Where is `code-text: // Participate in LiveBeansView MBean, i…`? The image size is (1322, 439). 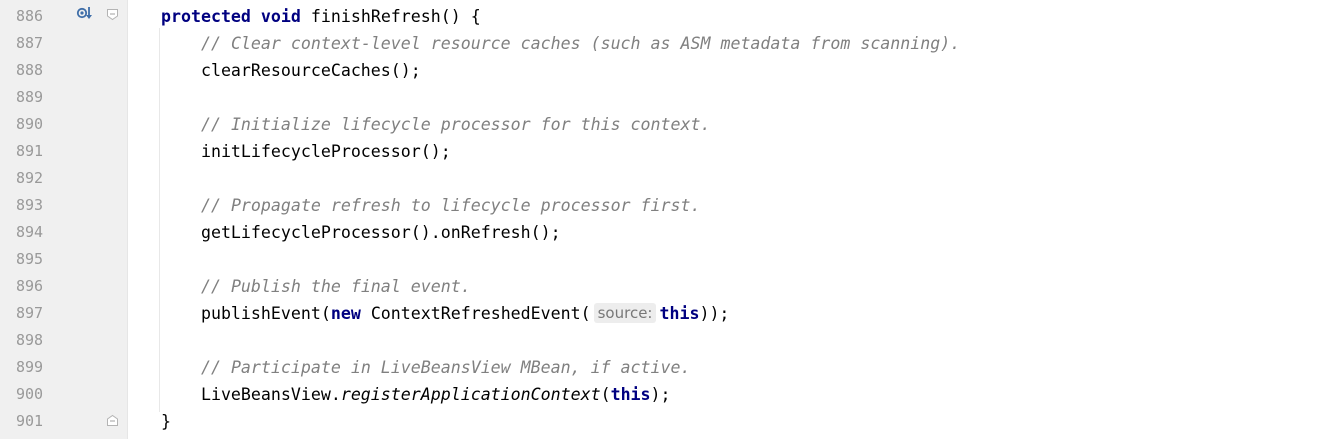 code-text: // Participate in LiveBeansView MBean, i… is located at coordinates (426, 367).